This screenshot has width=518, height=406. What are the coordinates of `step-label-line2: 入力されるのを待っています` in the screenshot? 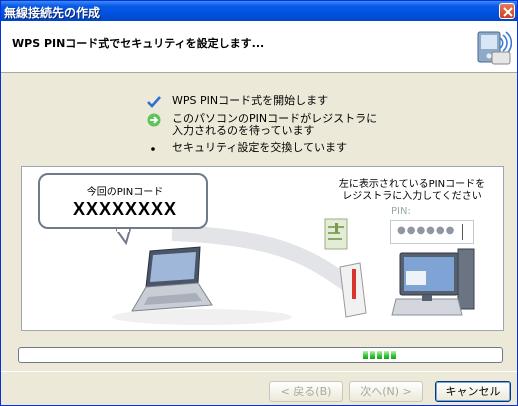 It's located at (243, 130).